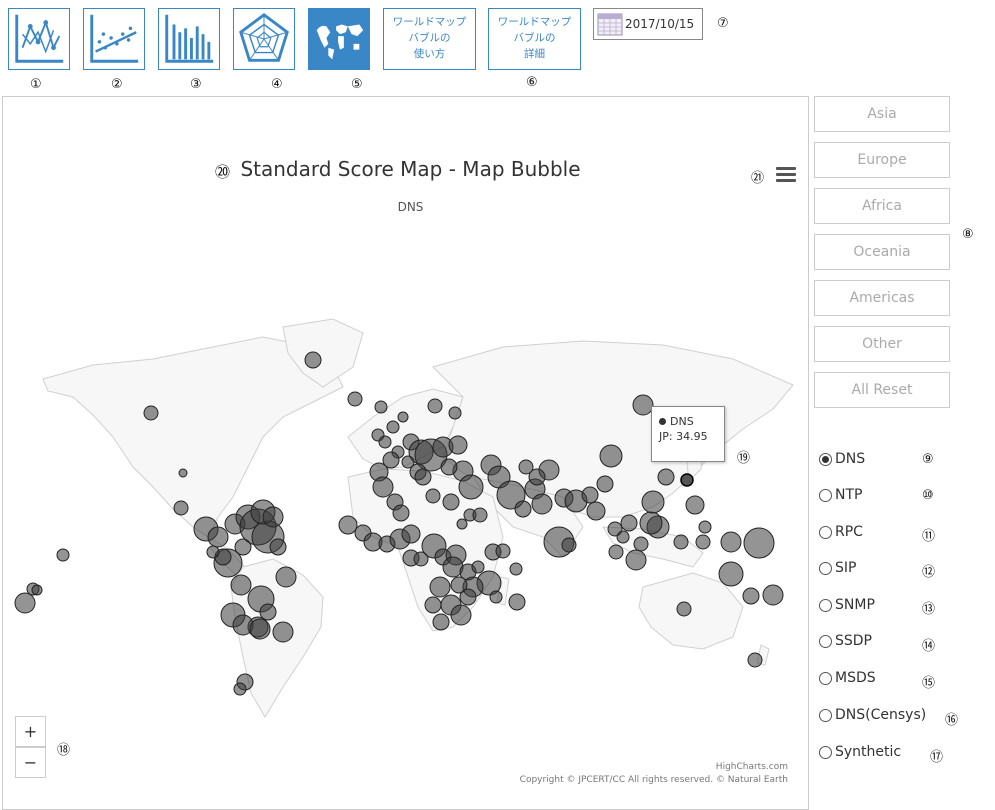 Image resolution: width=995 pixels, height=810 pixels. What do you see at coordinates (882, 390) in the screenshot?
I see `region-reset-button: All Reset` at bounding box center [882, 390].